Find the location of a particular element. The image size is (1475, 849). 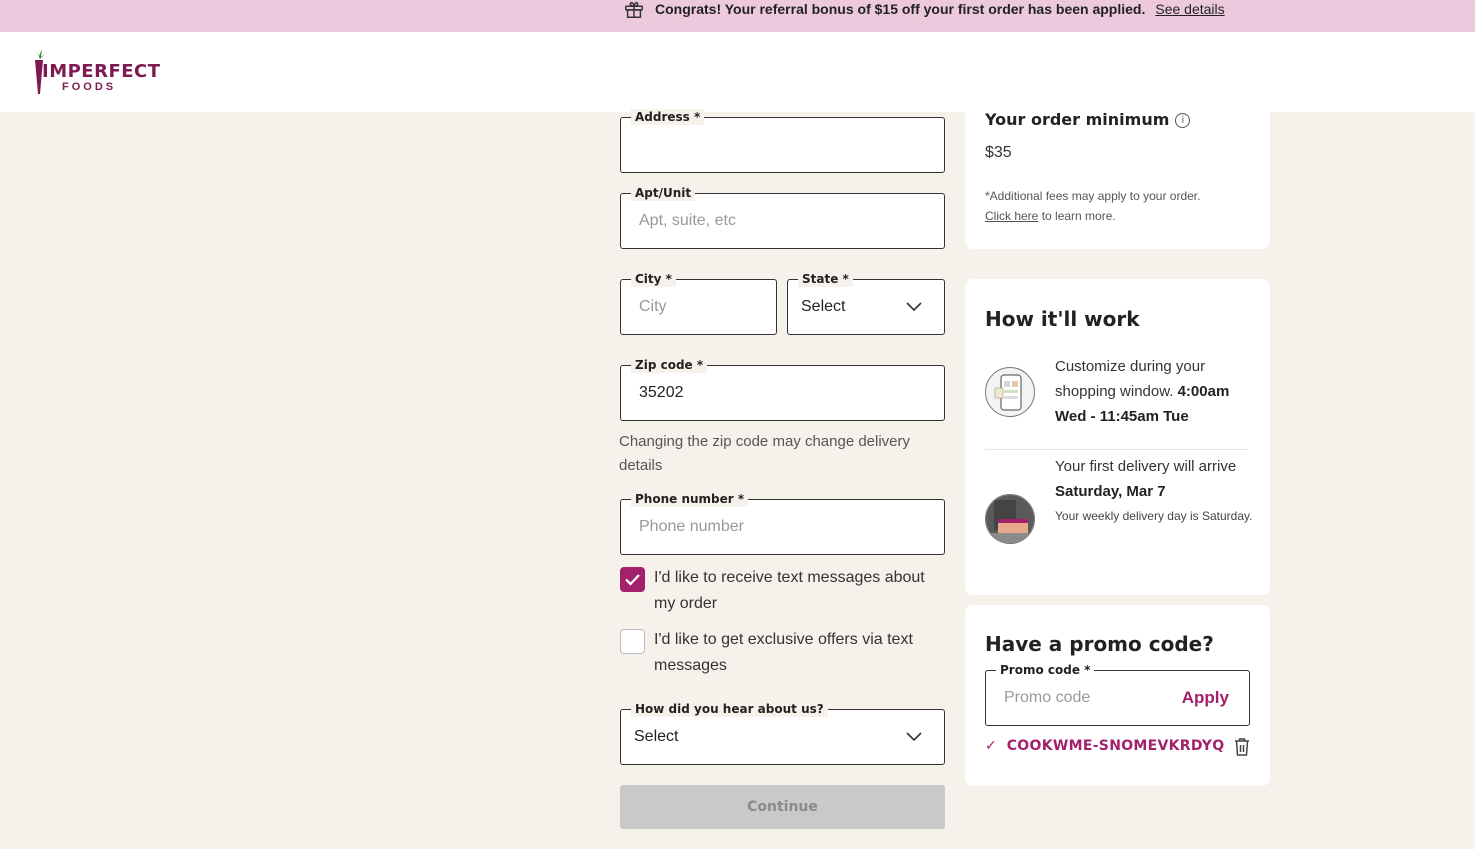

zip-code-field: Zip code * 35202 is located at coordinates (782, 389).